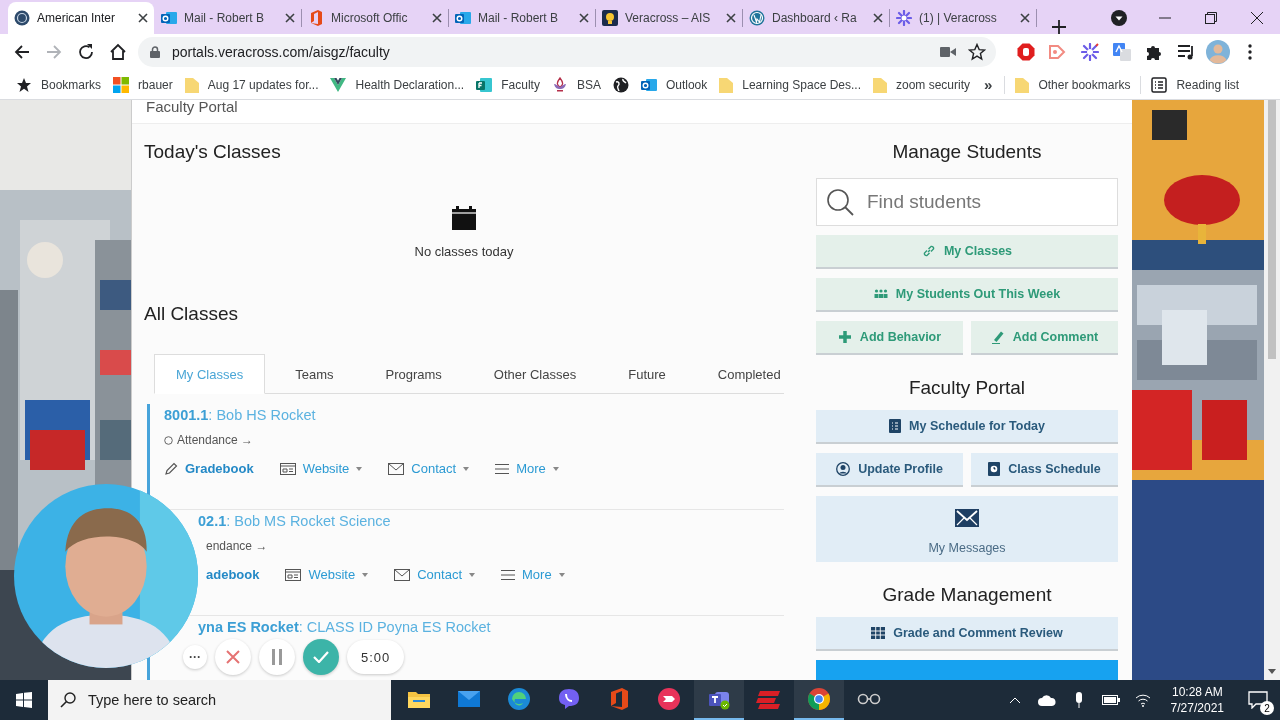  I want to click on chevron-up-icon, so click(1014, 700).